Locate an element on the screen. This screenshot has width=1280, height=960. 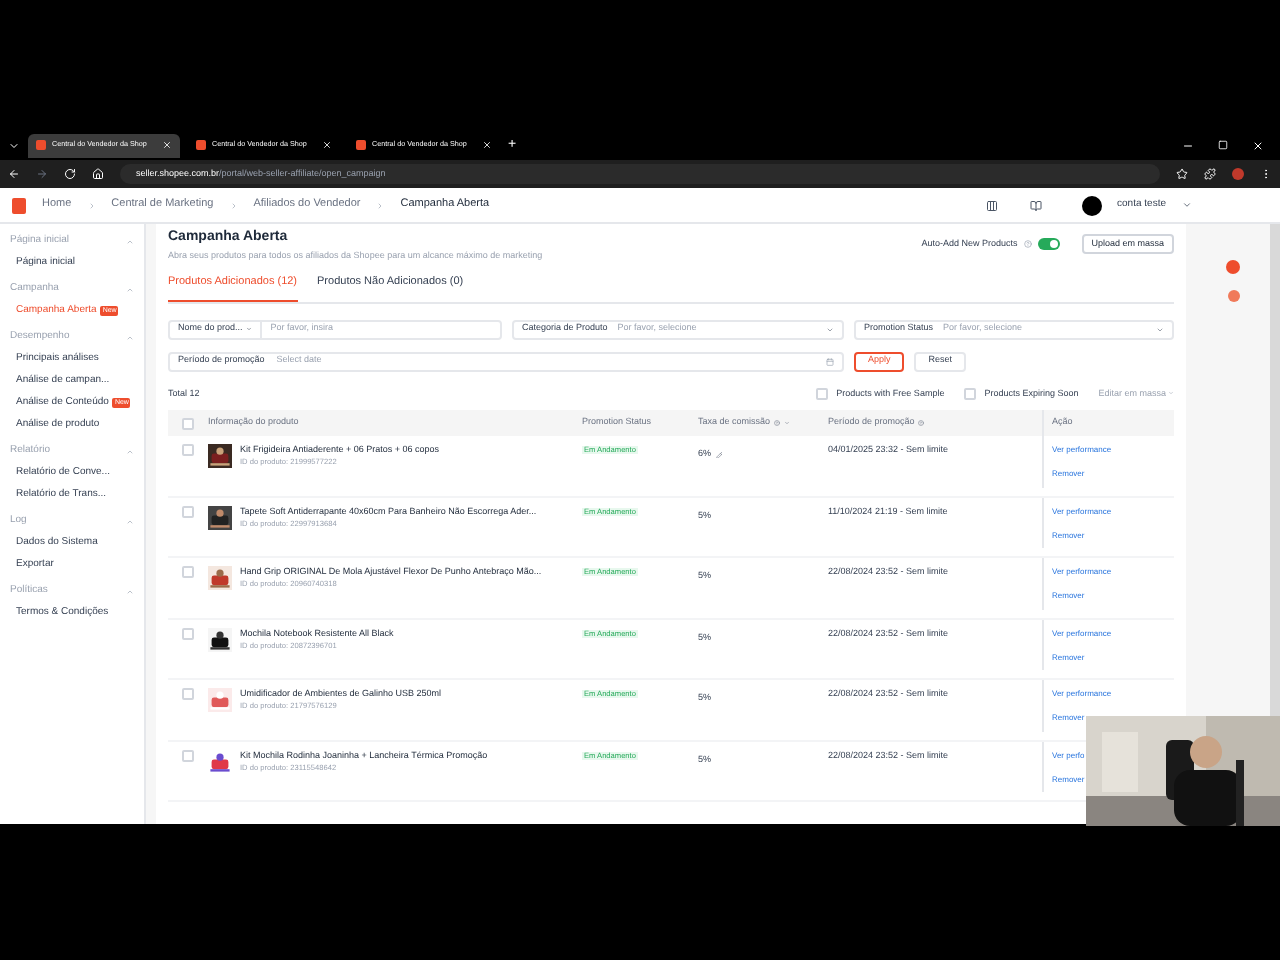
tab-list-icon is located at coordinates (14, 145).